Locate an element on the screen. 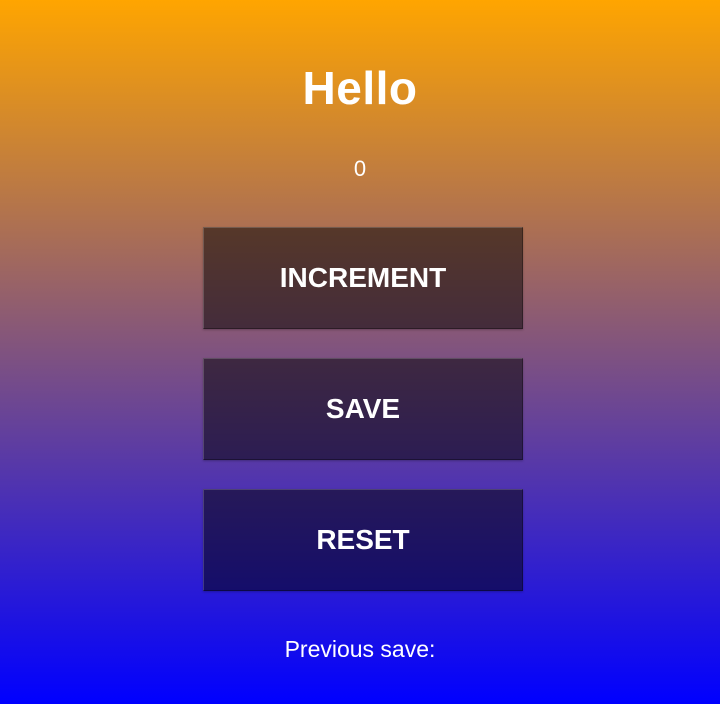  increment-button-label: INCREMENT is located at coordinates (363, 277).